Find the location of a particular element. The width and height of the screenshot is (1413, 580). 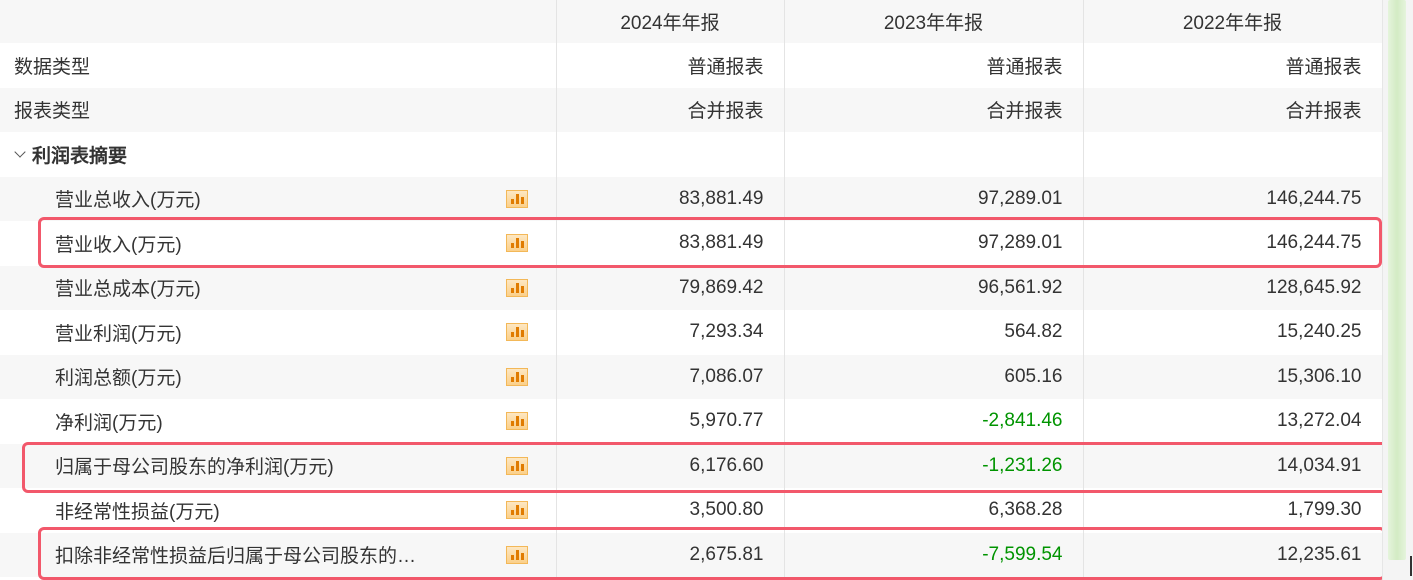

table-row: 利润总额(万元) 7,086.07 605.16 15,306.10 is located at coordinates (691, 376).